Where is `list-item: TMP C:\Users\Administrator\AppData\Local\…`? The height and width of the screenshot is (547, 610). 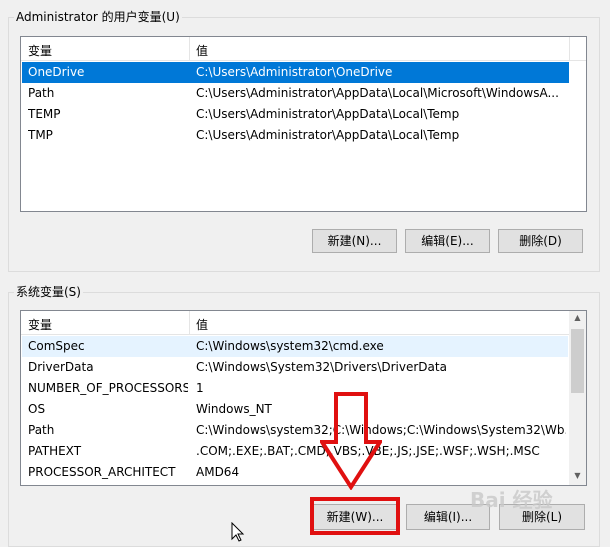 list-item: TMP C:\Users\Administrator\AppData\Local\… is located at coordinates (295, 135).